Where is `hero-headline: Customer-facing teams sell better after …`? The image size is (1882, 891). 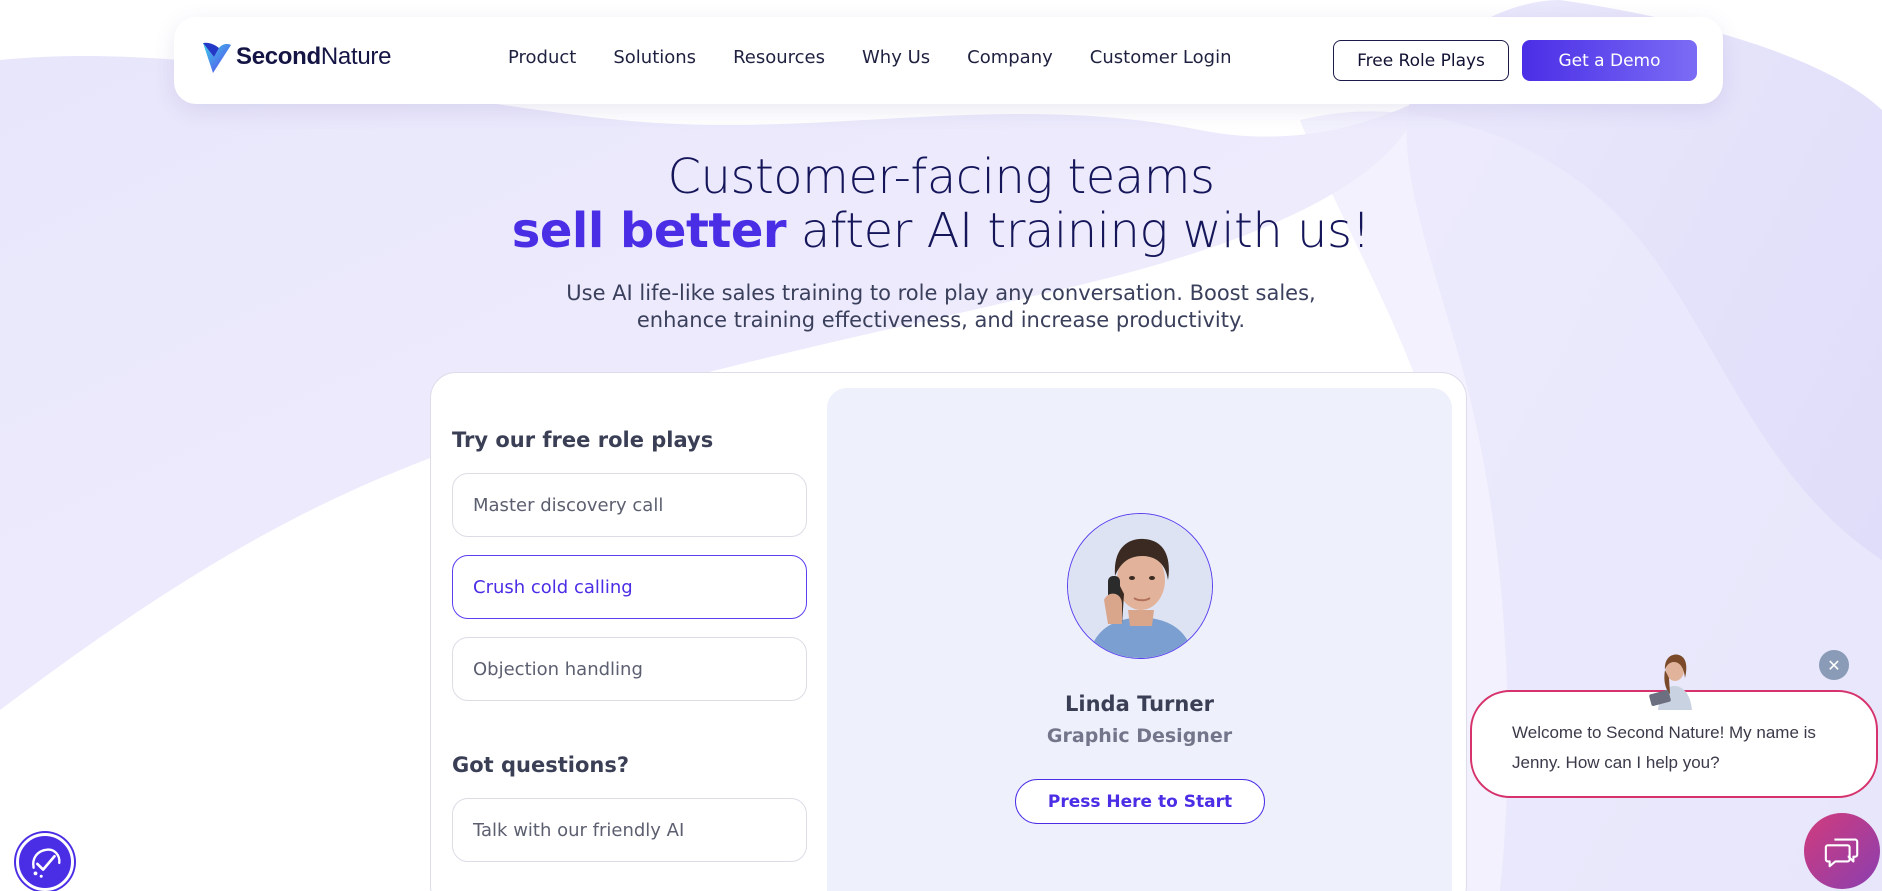 hero-headline: Customer-facing teams sell better after … is located at coordinates (941, 204).